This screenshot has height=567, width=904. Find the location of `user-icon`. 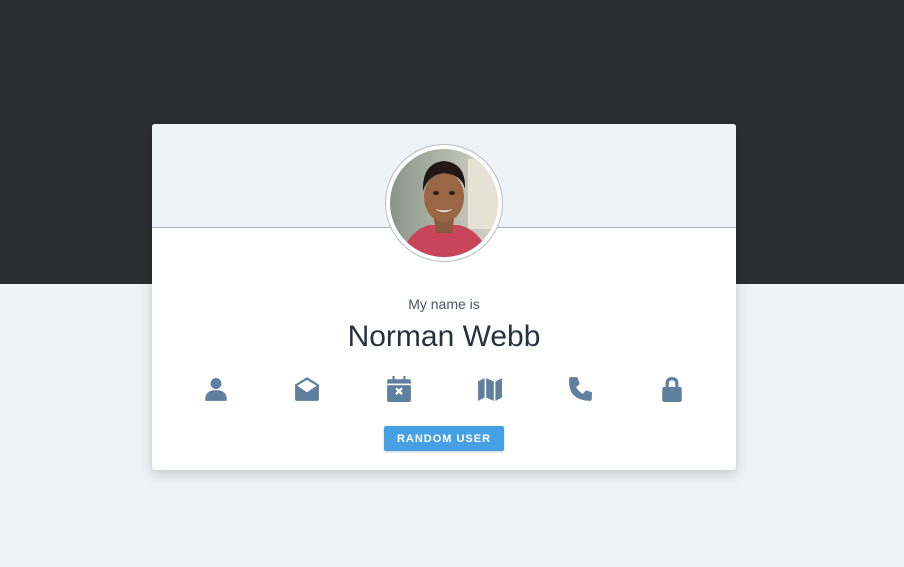

user-icon is located at coordinates (216, 389).